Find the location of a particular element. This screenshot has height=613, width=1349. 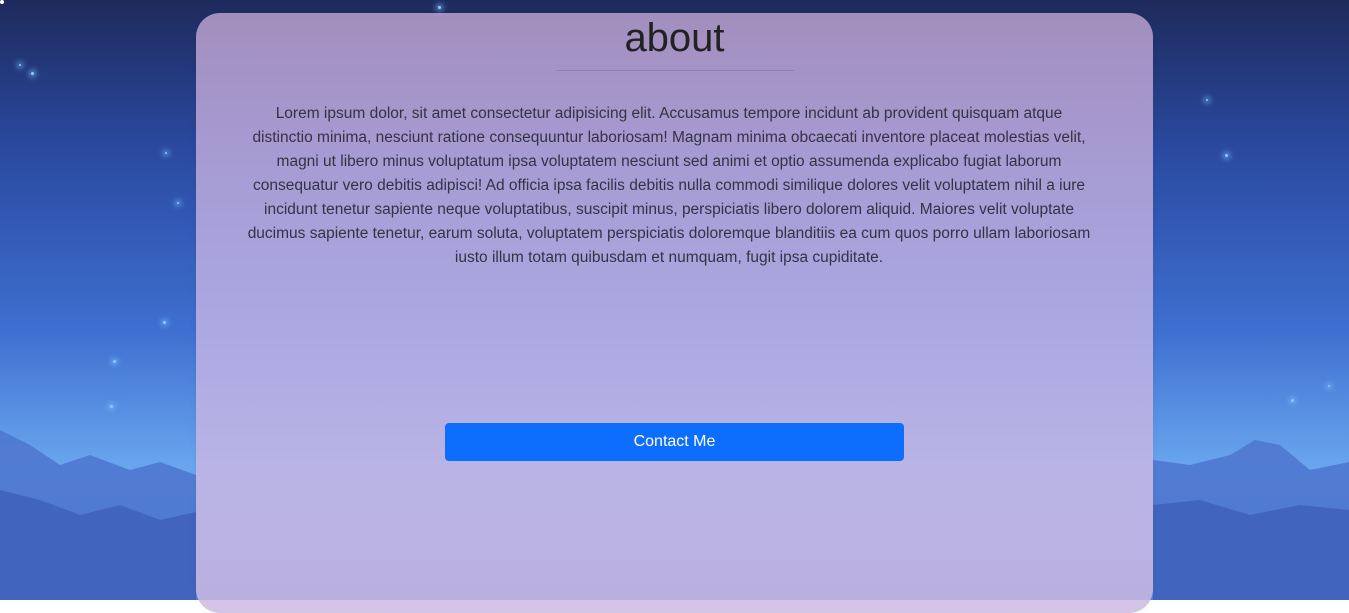

contact-me-button: Contact Me is located at coordinates (674, 442).